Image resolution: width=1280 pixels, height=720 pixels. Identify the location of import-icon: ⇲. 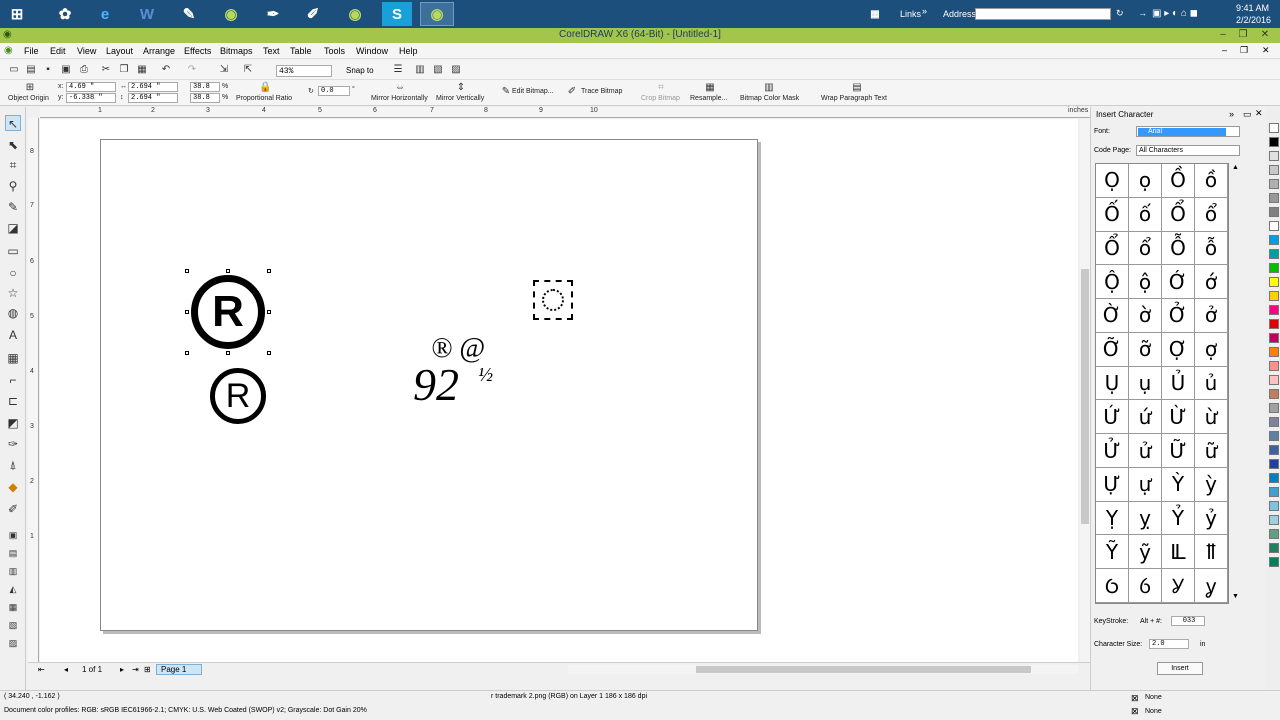
(224, 70).